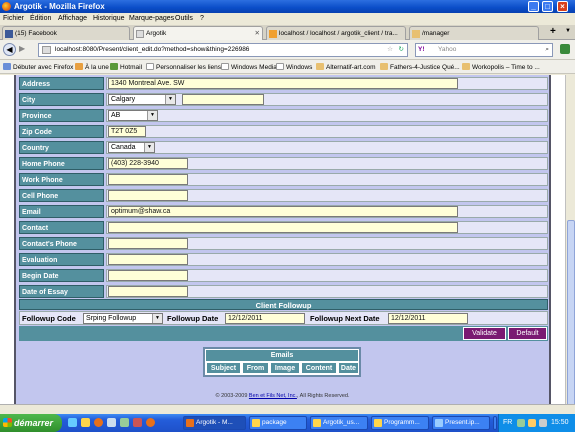 The image size is (575, 432). I want to click on default-button: Default, so click(527, 333).